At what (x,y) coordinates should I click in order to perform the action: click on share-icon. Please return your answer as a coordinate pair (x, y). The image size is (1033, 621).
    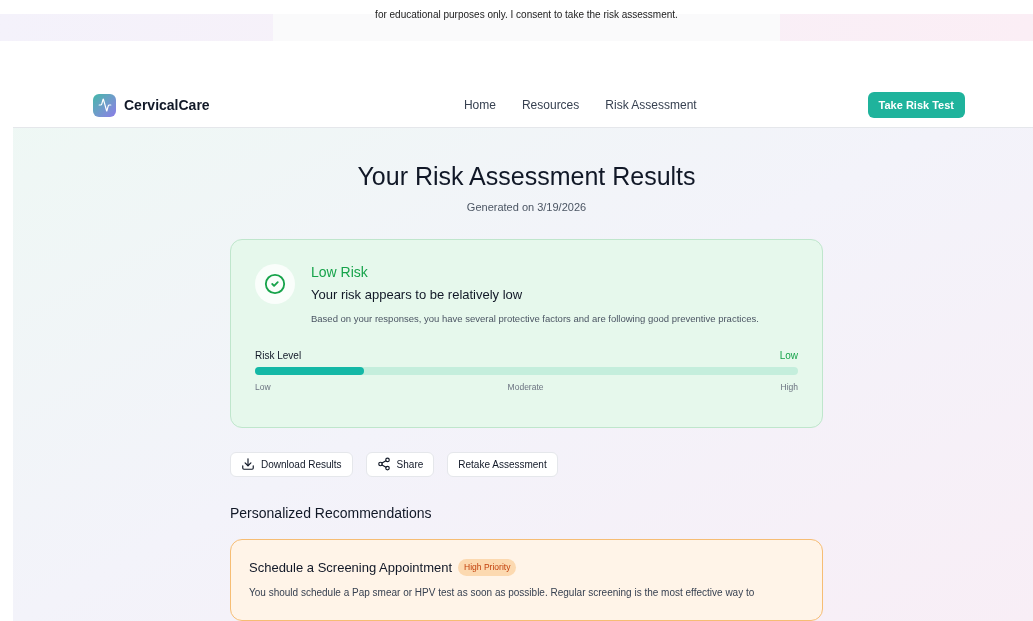
    Looking at the image, I should click on (383, 464).